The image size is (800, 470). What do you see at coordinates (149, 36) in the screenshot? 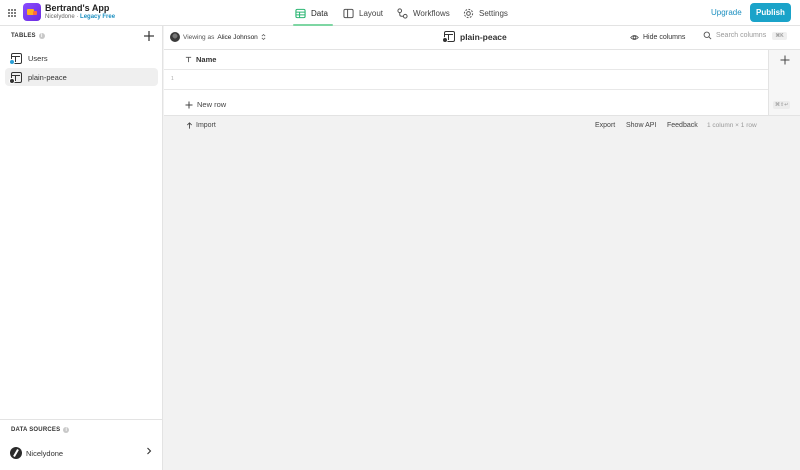
I see `add-table-icon` at bounding box center [149, 36].